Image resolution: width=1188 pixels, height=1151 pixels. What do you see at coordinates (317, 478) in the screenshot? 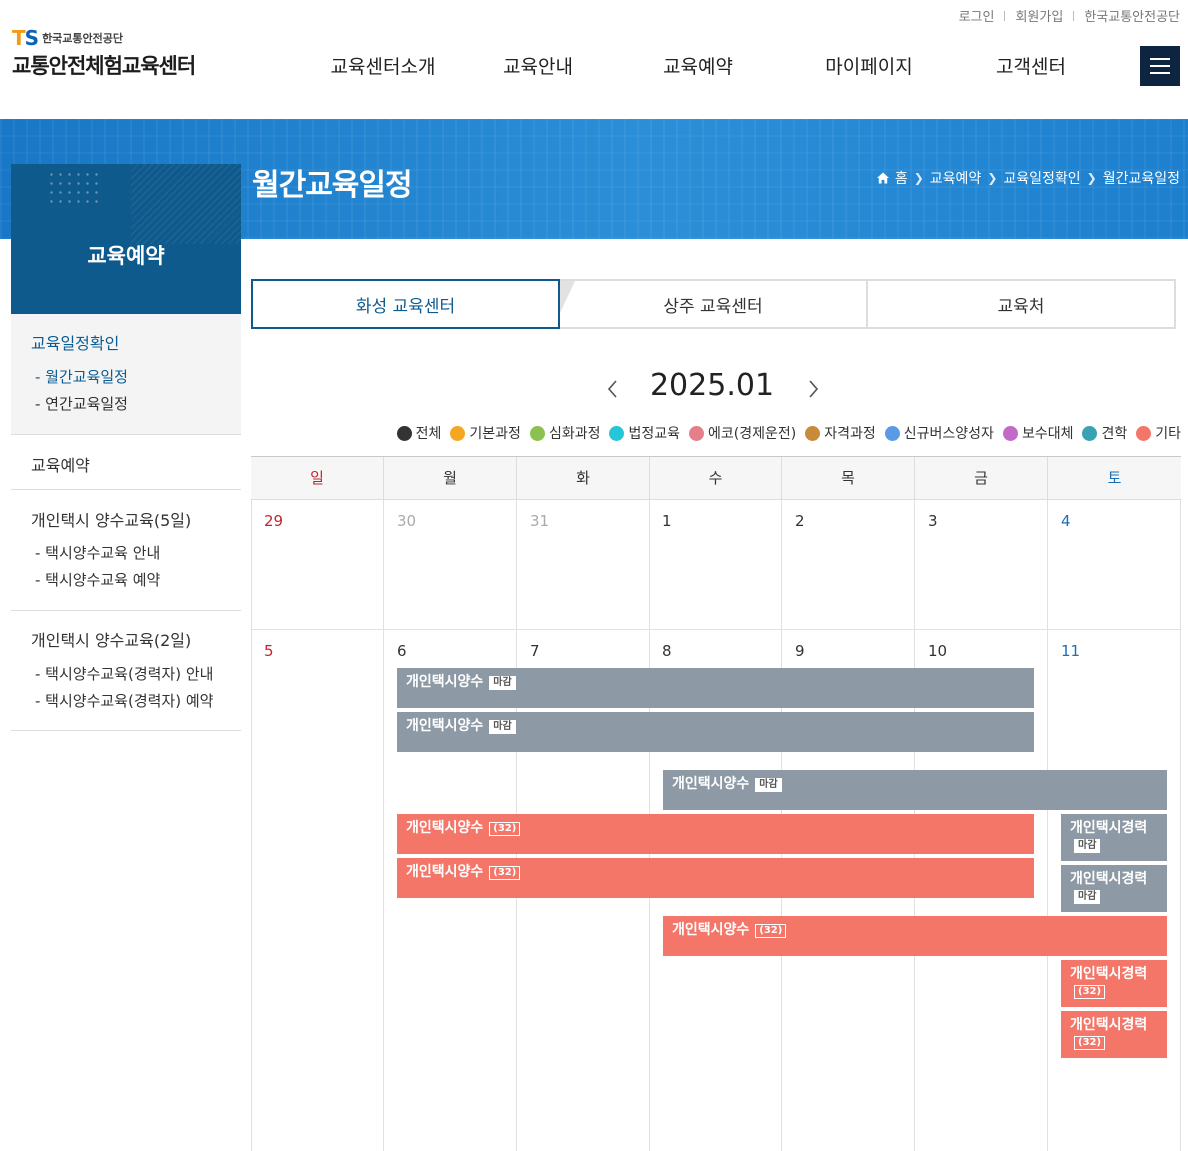
I see `weekday-sun: 일` at bounding box center [317, 478].